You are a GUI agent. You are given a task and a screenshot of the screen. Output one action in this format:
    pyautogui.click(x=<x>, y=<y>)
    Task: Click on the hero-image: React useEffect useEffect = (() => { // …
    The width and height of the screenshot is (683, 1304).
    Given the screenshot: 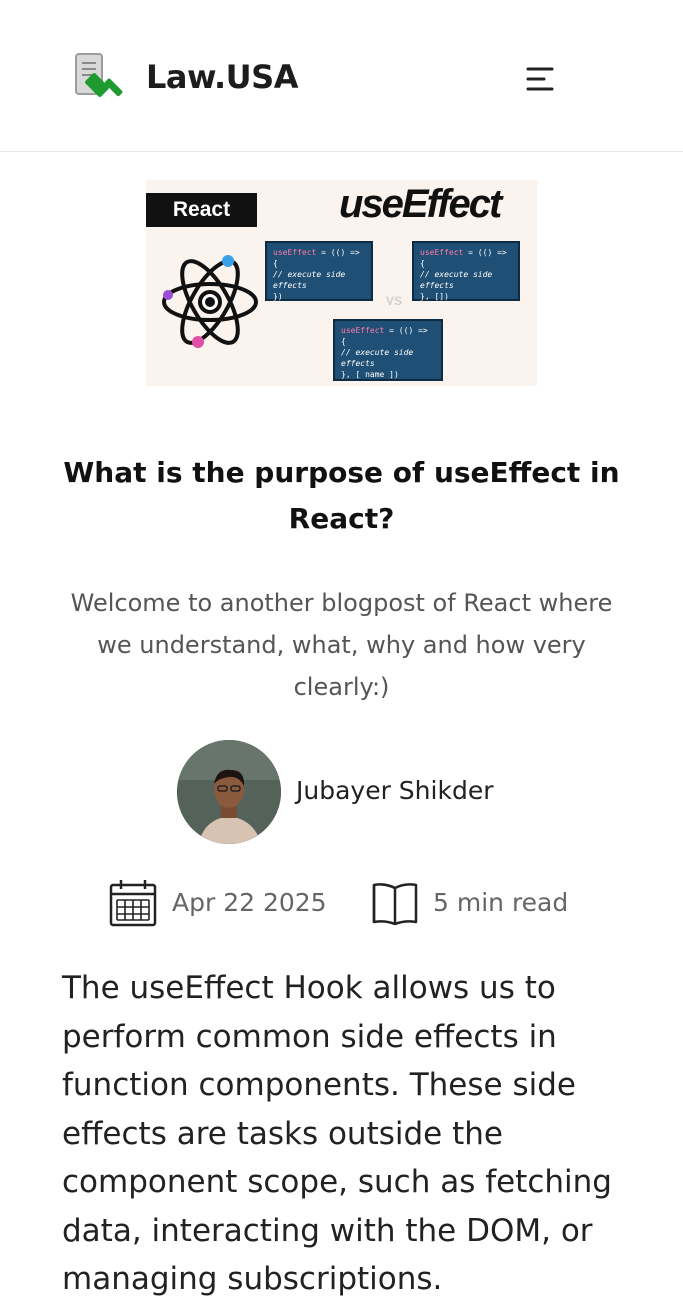 What is the action you would take?
    pyautogui.click(x=341, y=283)
    